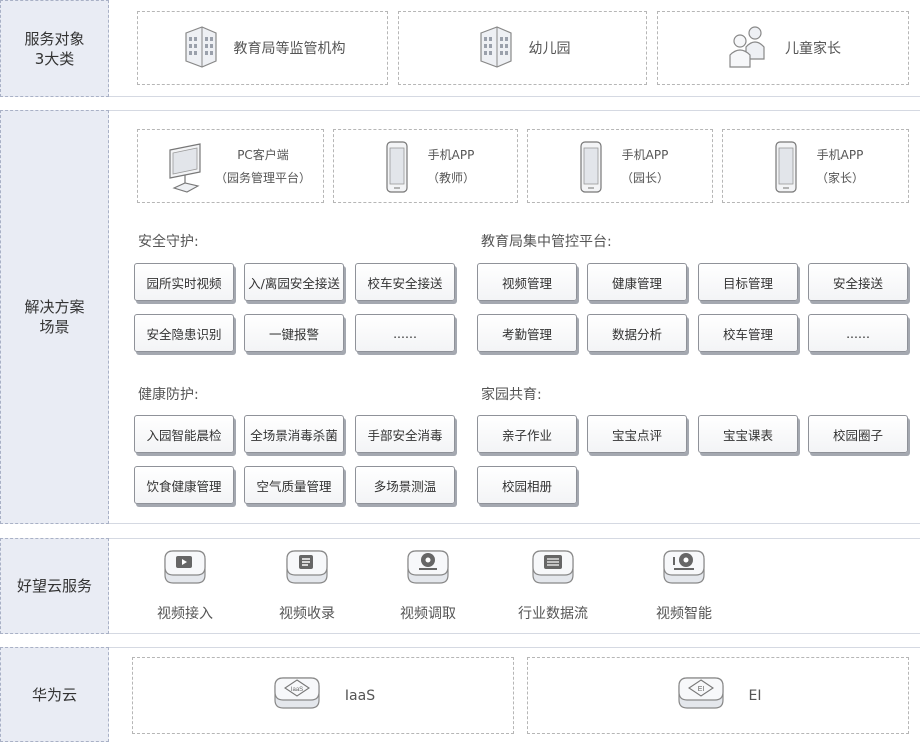  Describe the element at coordinates (307, 614) in the screenshot. I see `service-label: 视频收录` at that location.